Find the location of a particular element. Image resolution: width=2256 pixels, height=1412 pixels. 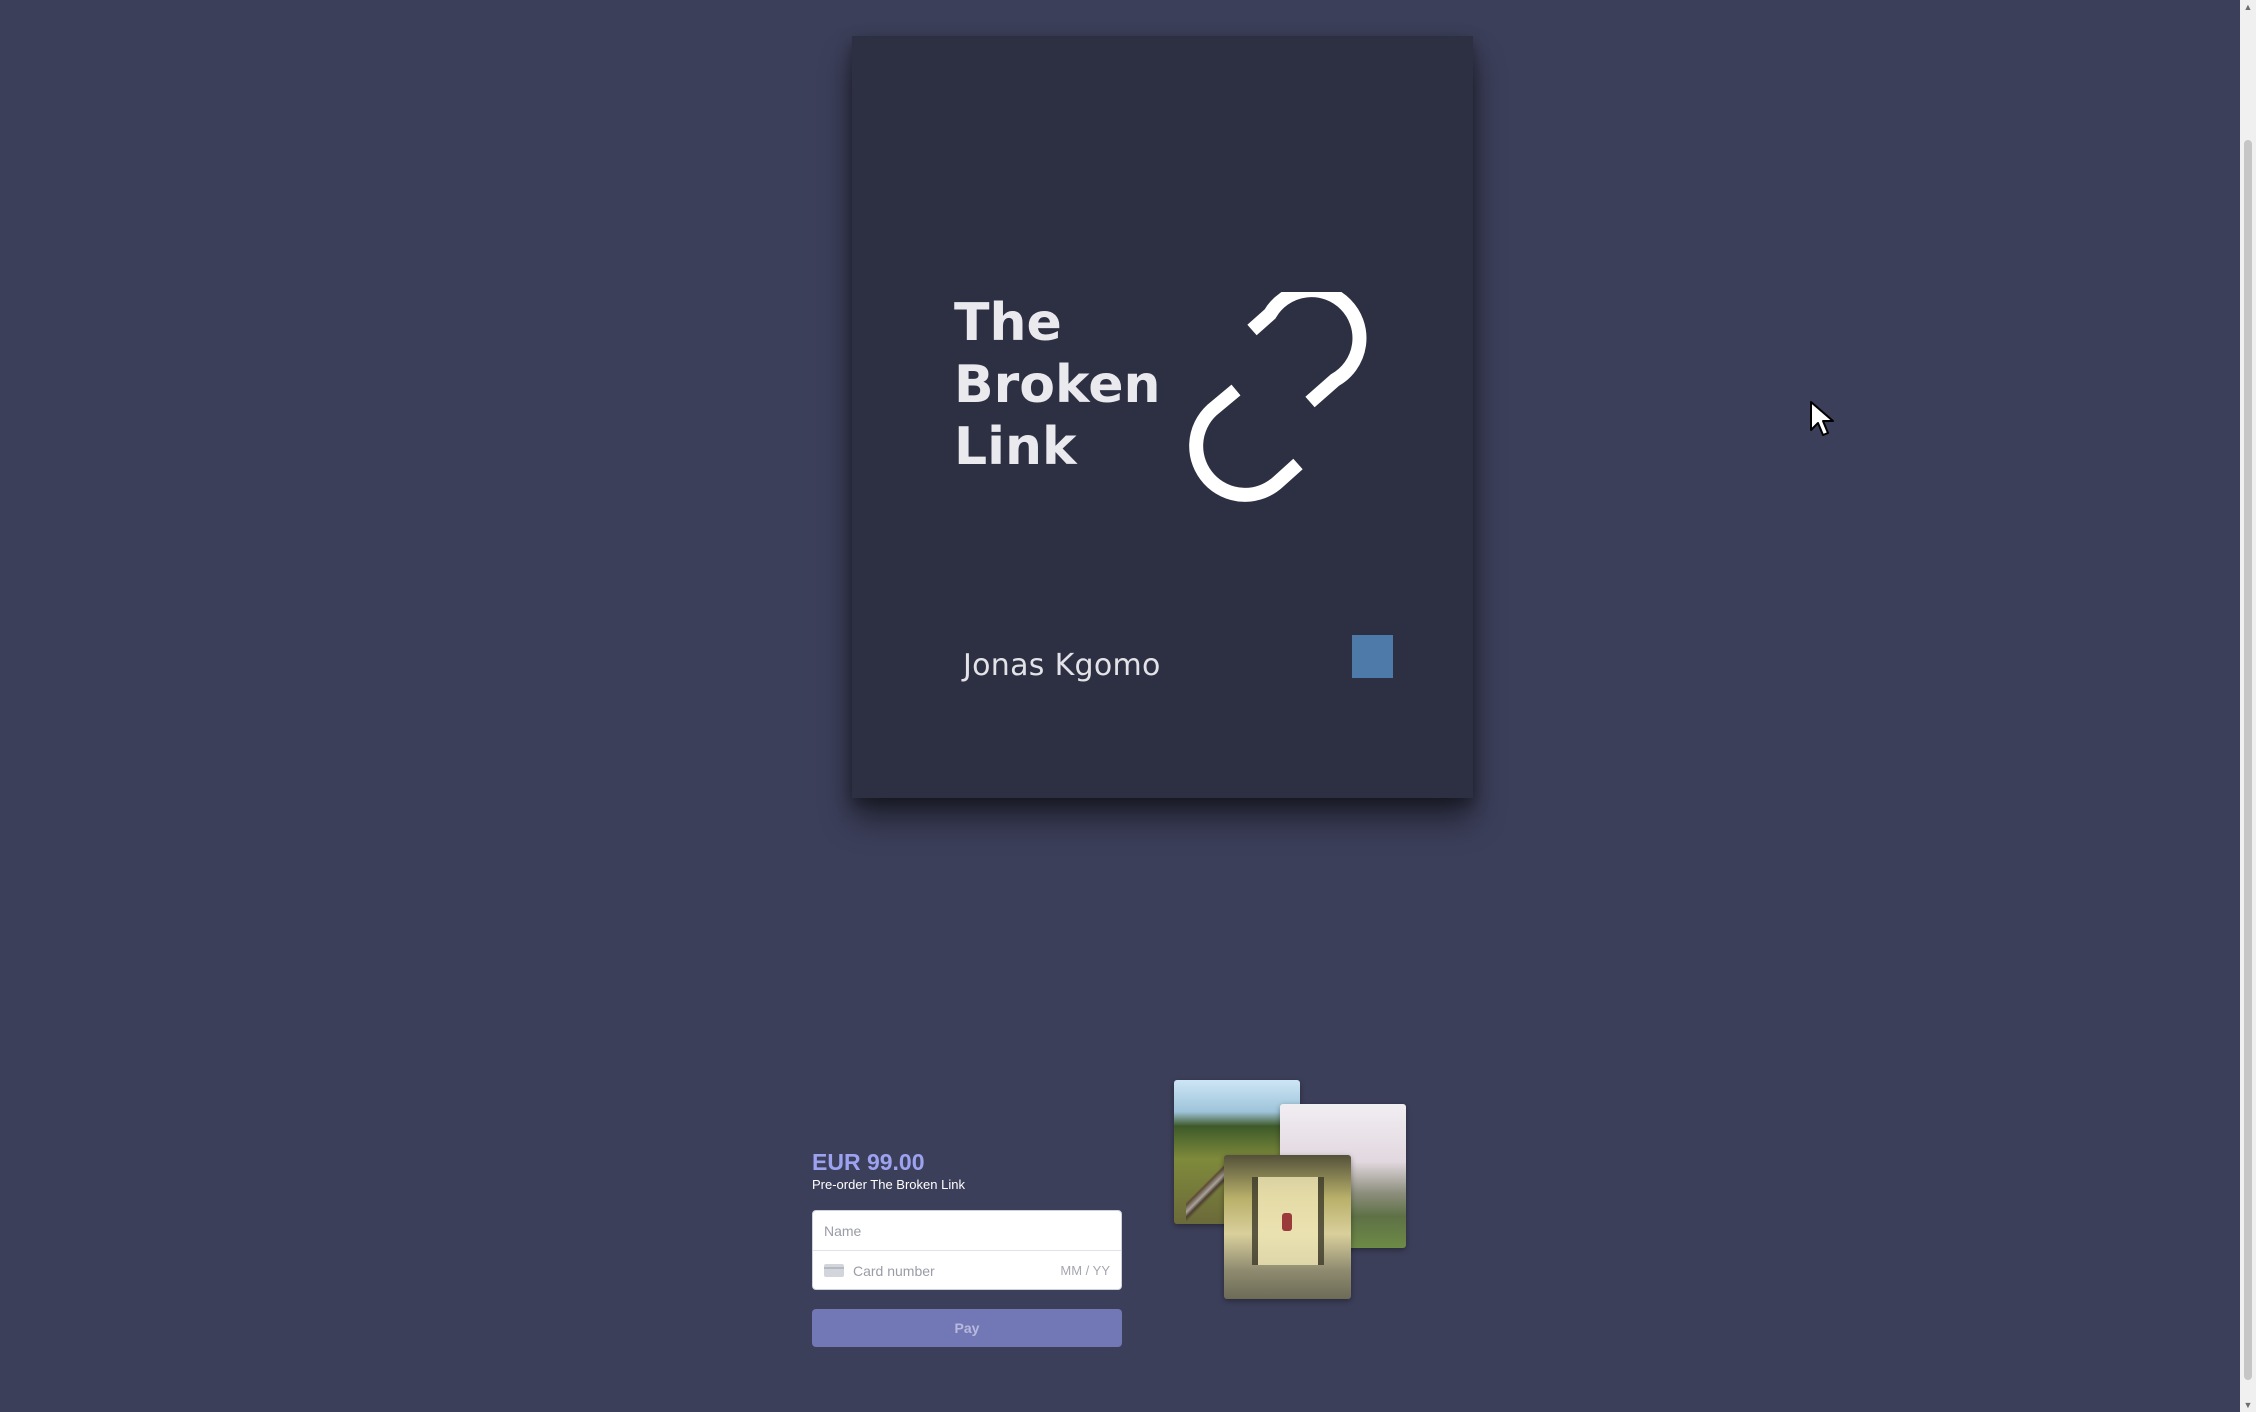

card-row: Card number MM / YY is located at coordinates (967, 1269).